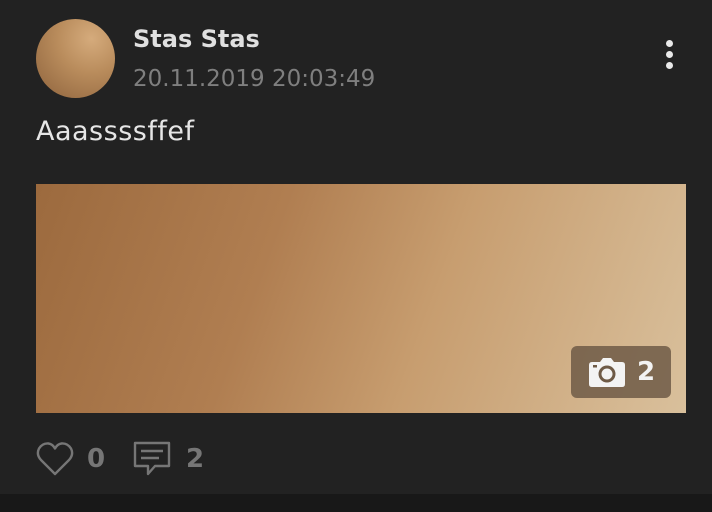 This screenshot has height=512, width=712. What do you see at coordinates (76, 459) in the screenshot?
I see `like-button: 0` at bounding box center [76, 459].